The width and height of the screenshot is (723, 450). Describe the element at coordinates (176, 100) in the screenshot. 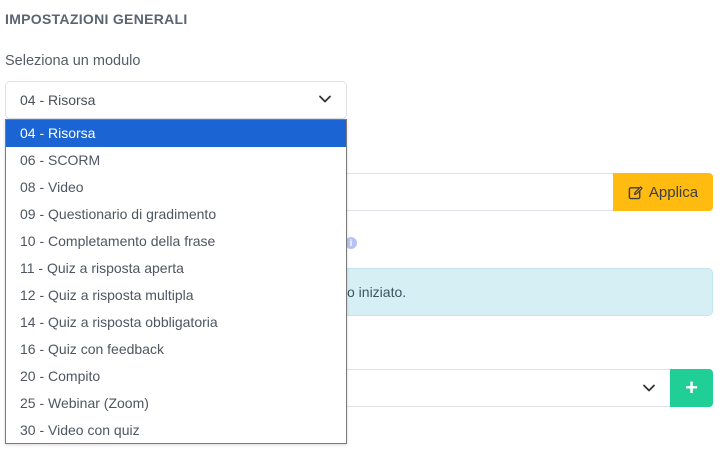

I see `module-select: 04 - Risorsa` at that location.